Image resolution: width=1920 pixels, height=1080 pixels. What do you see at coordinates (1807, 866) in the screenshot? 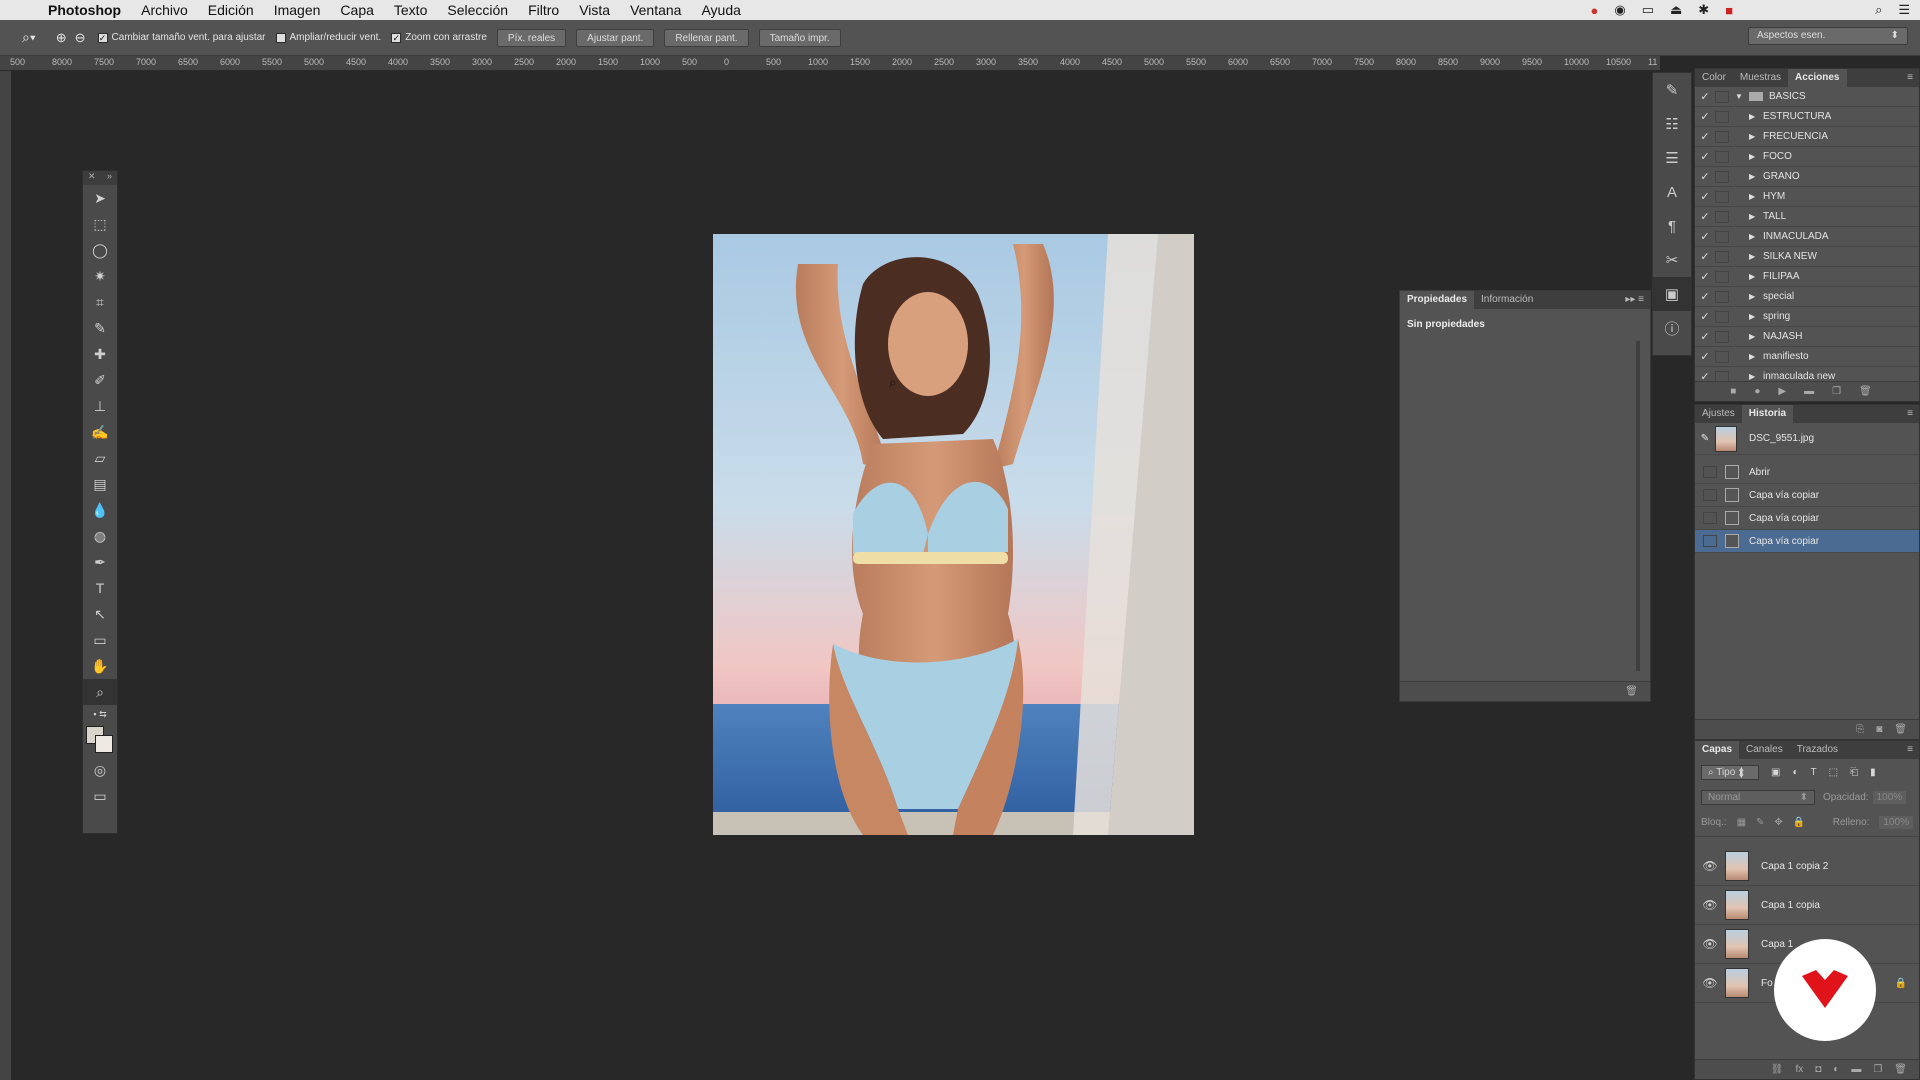
I see `layer-row: 👁 Capa 1 copia 2` at bounding box center [1807, 866].